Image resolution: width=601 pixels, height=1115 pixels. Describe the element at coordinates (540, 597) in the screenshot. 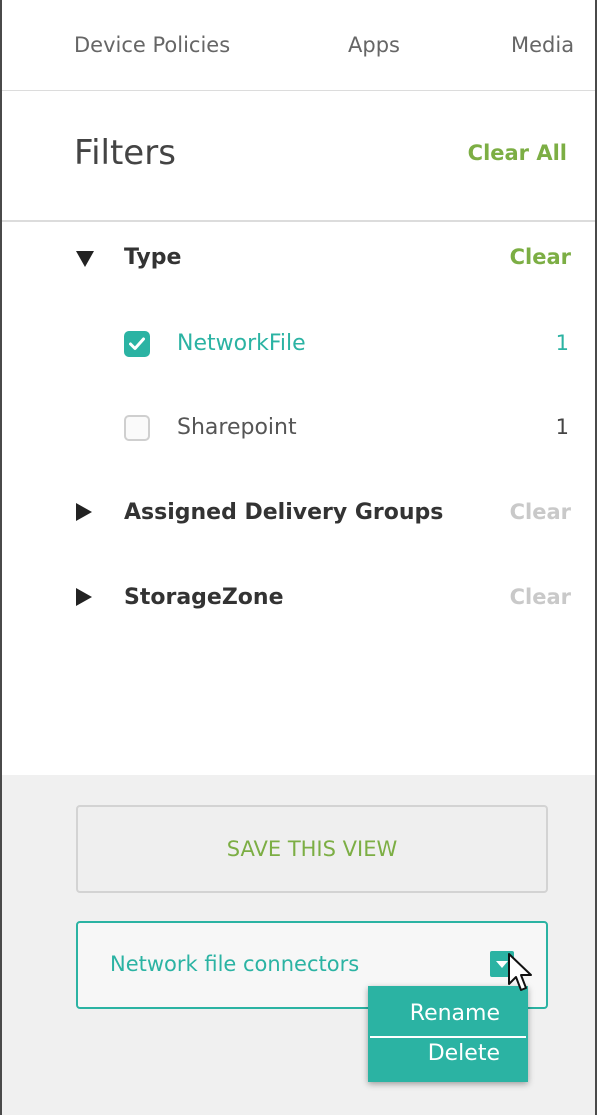

I see `clear-storagezone-button: Clear` at that location.